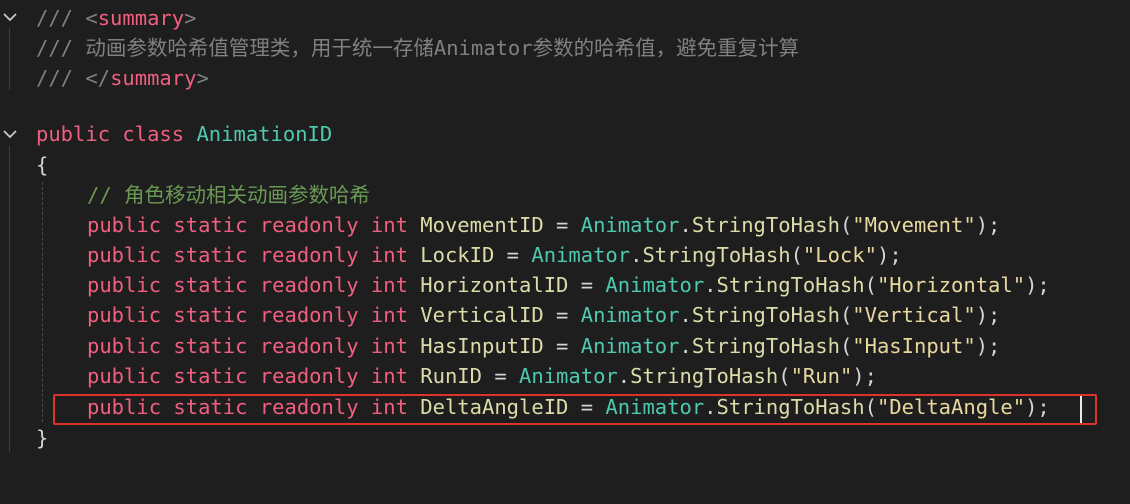 This screenshot has height=504, width=1130. I want to click on class-name: AnimationID, so click(264, 134).